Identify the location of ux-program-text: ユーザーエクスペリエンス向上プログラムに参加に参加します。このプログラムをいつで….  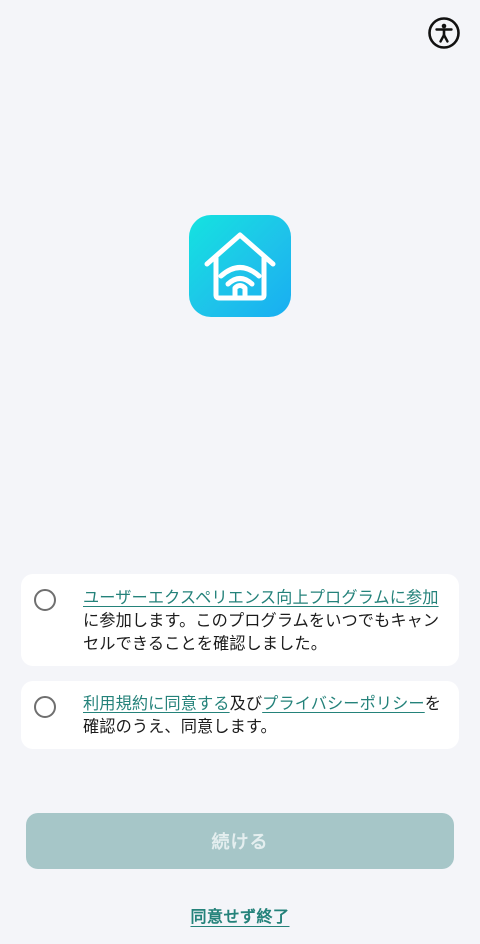
(267, 620).